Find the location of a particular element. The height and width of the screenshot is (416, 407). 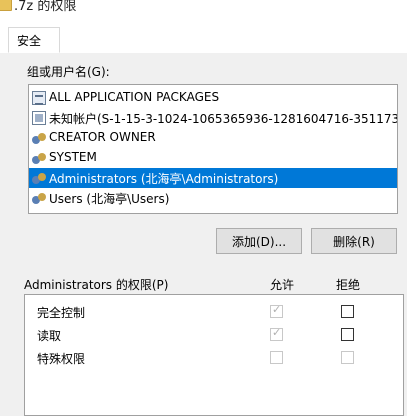

list-item: SYSTEM is located at coordinates (213, 158).